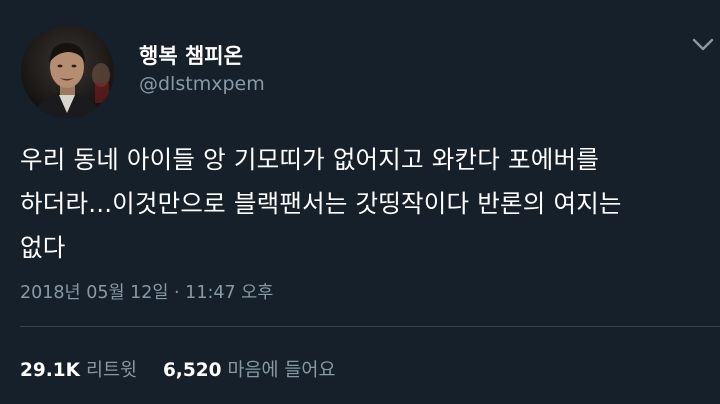 The image size is (720, 404). I want to click on retweet-label: 리트윗, so click(111, 370).